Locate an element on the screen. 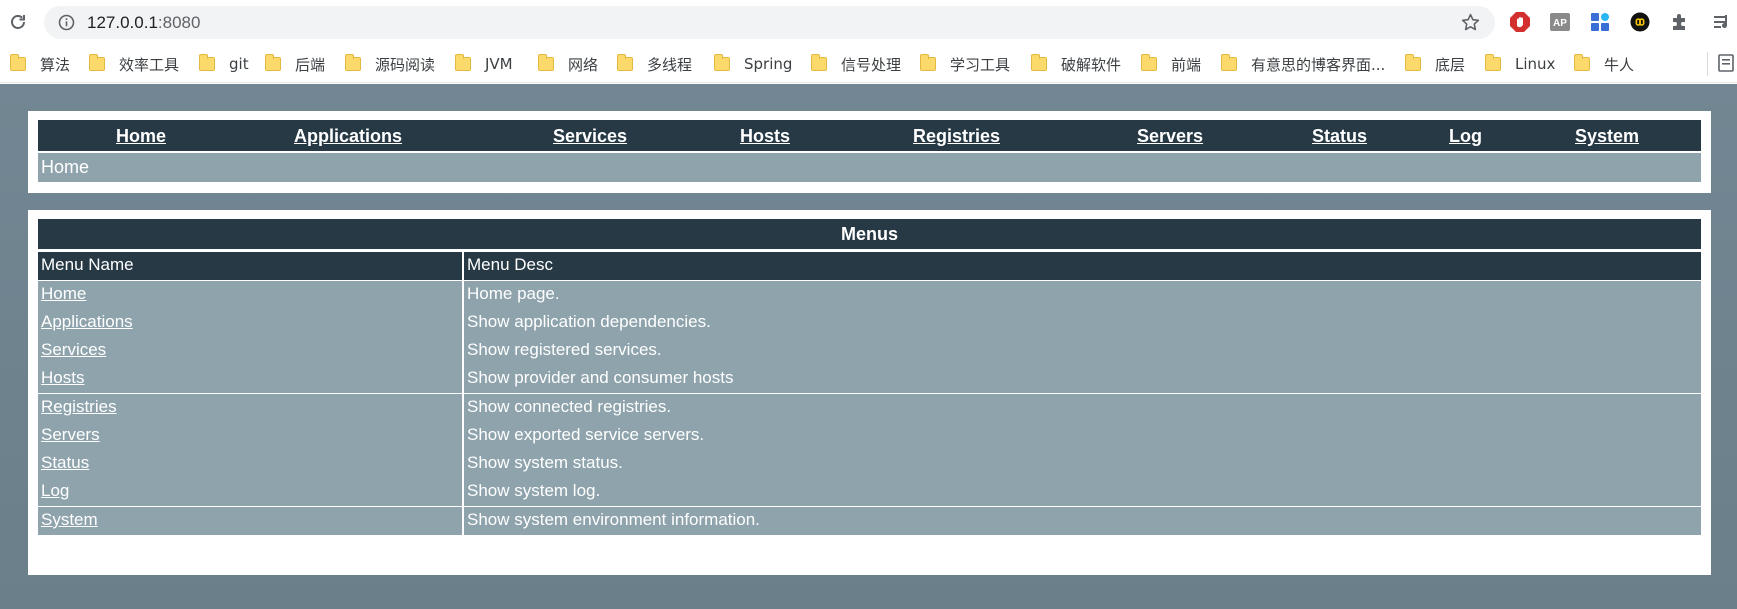 This screenshot has height=609, width=1737. table-row-desc-cell: Show exported service servers. is located at coordinates (1082, 436).